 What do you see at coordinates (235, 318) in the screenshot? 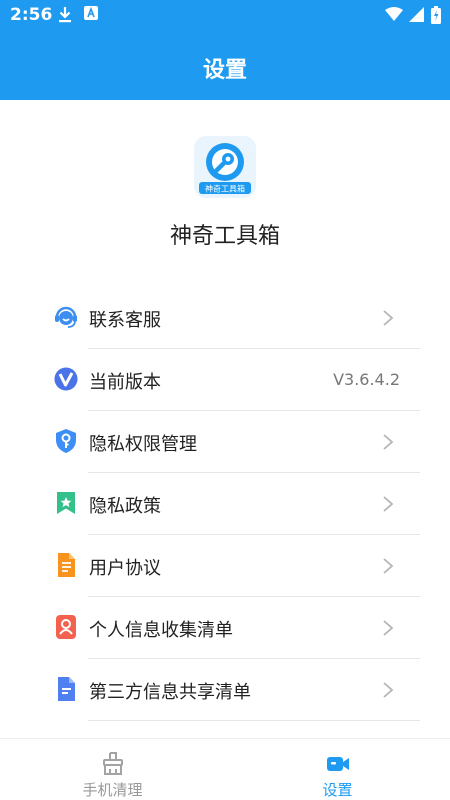
I see `menu-item-customer-service: 联系客服` at bounding box center [235, 318].